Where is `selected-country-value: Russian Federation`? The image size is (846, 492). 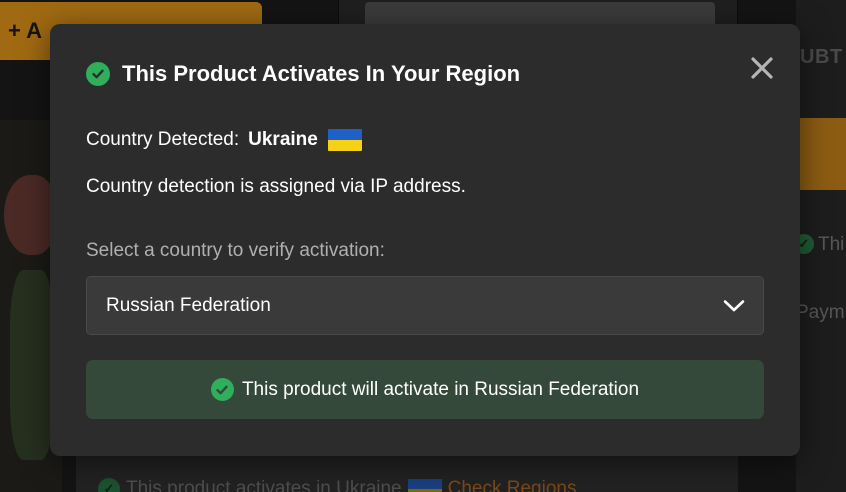
selected-country-value: Russian Federation is located at coordinates (188, 305).